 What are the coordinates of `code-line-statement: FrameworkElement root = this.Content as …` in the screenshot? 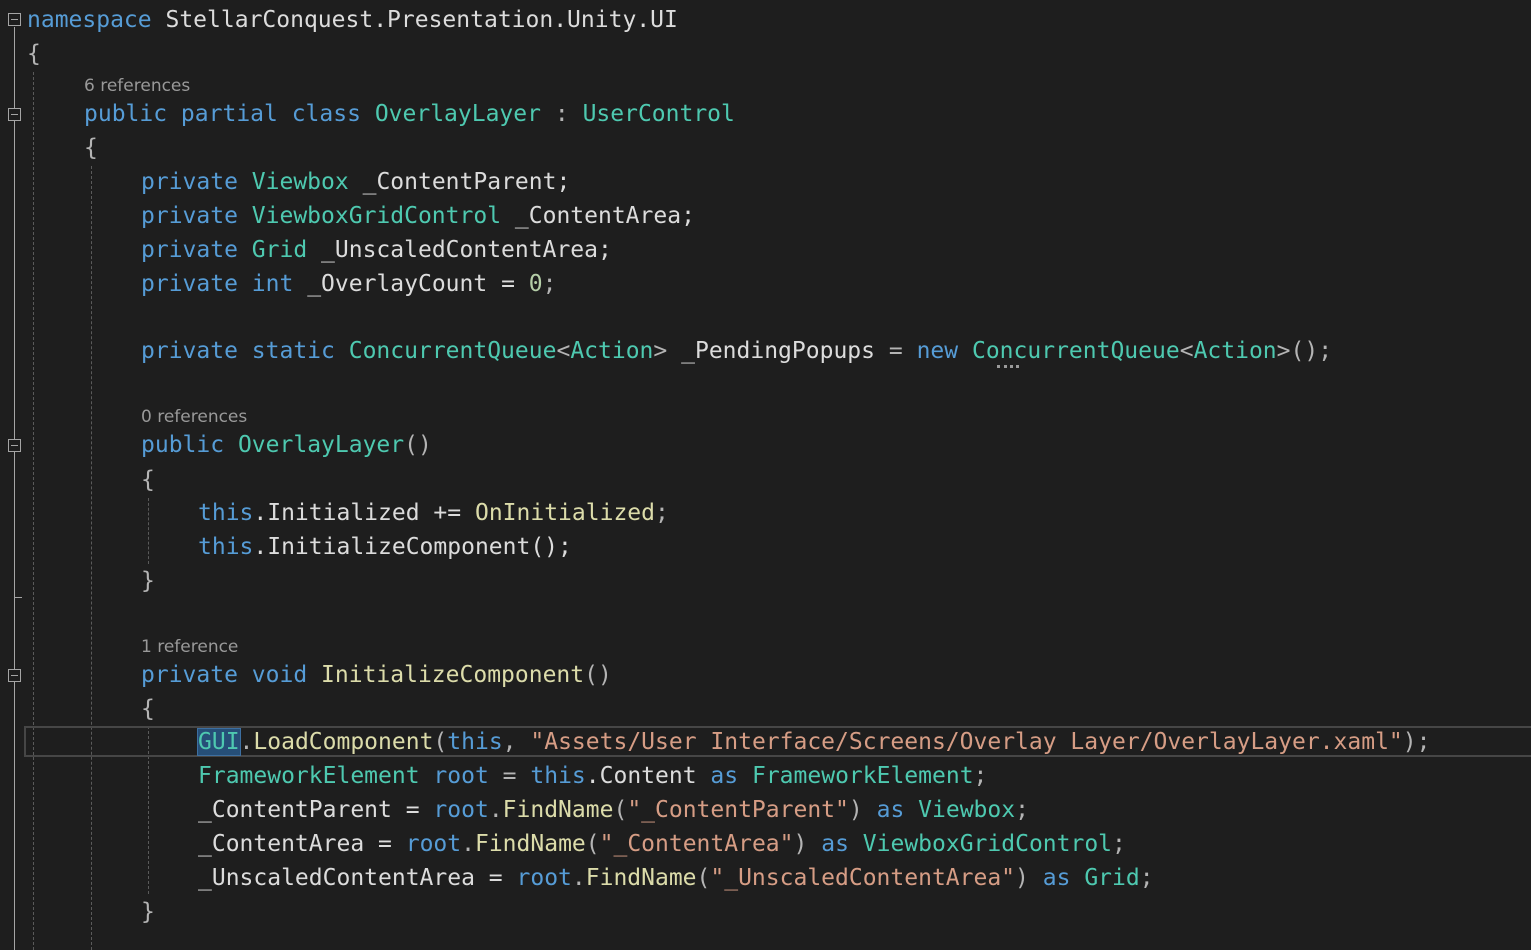 It's located at (592, 776).